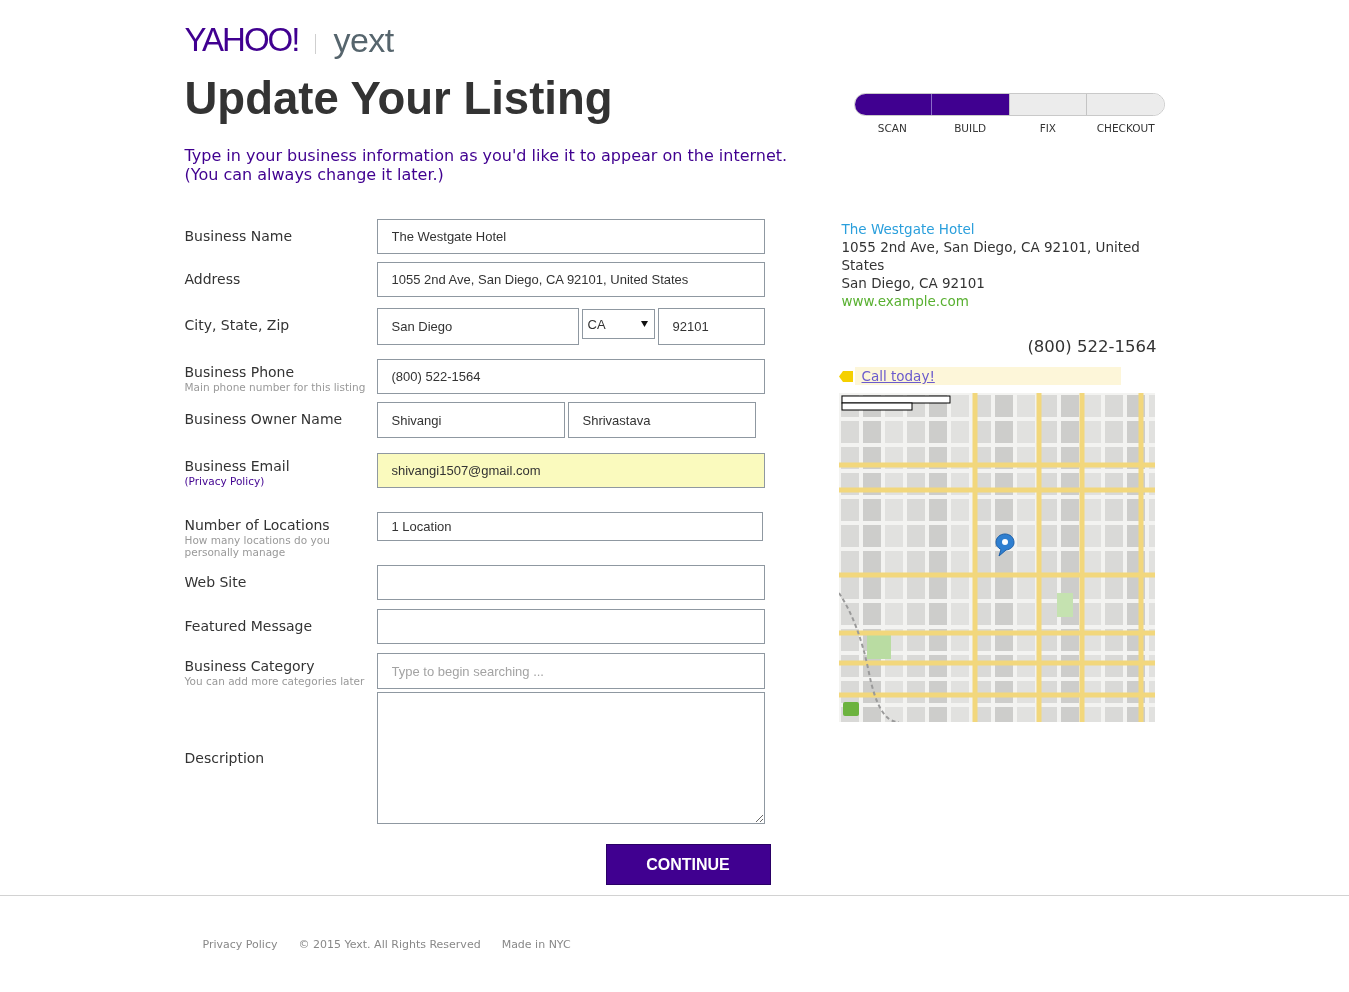 The width and height of the screenshot is (1349, 992). Describe the element at coordinates (711, 326) in the screenshot. I see `text-input: 92101` at that location.